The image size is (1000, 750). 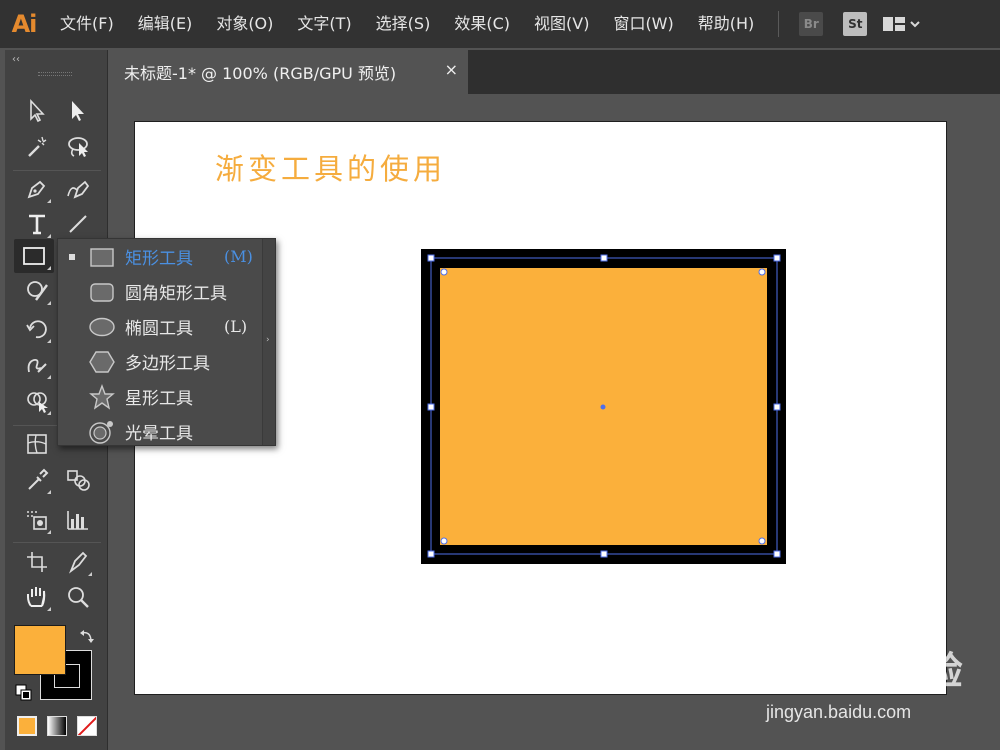 What do you see at coordinates (604, 554) in the screenshot?
I see `handle-bottom-center` at bounding box center [604, 554].